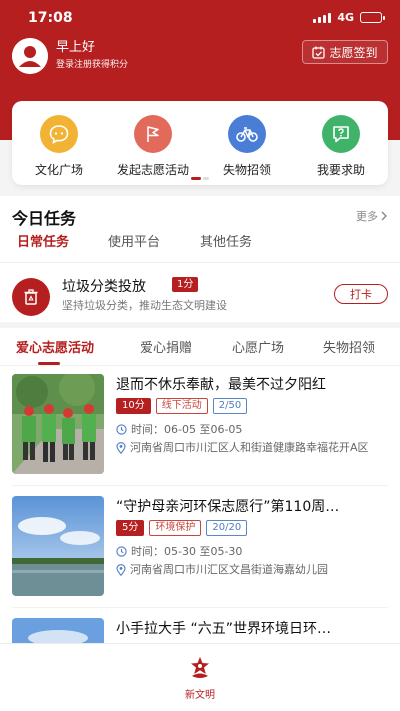  I want to click on activity-badges: 5分 环境保护 20/20, so click(182, 528).